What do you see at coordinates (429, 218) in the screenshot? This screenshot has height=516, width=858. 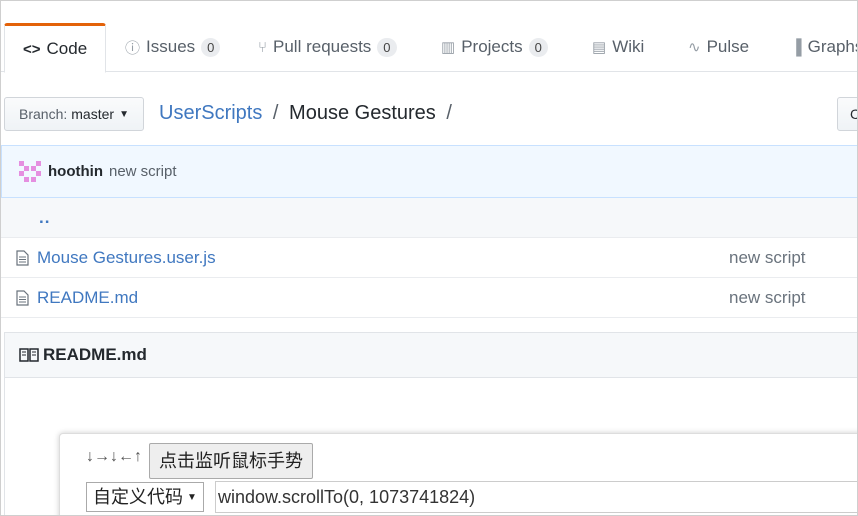 I see `parent-directory-row: ..` at bounding box center [429, 218].